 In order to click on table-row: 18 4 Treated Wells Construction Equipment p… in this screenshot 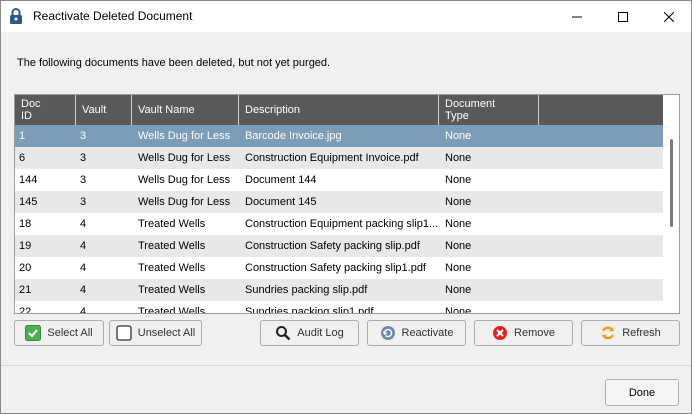, I will do `click(339, 224)`.